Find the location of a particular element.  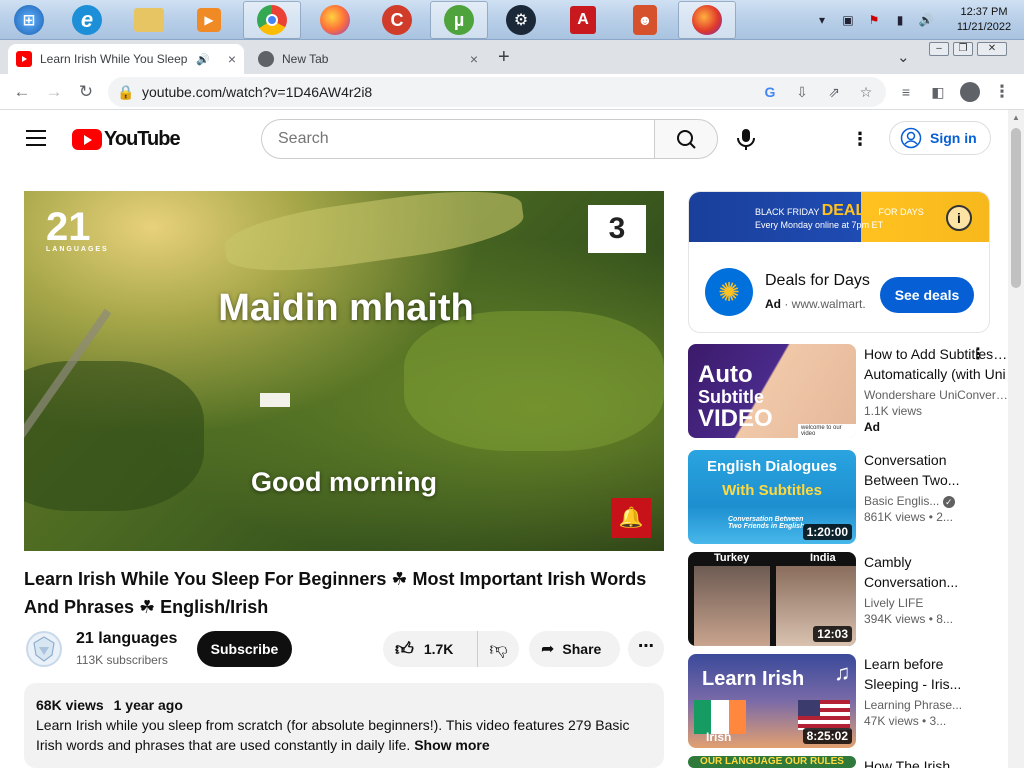

scroll-thumb is located at coordinates (1016, 208).